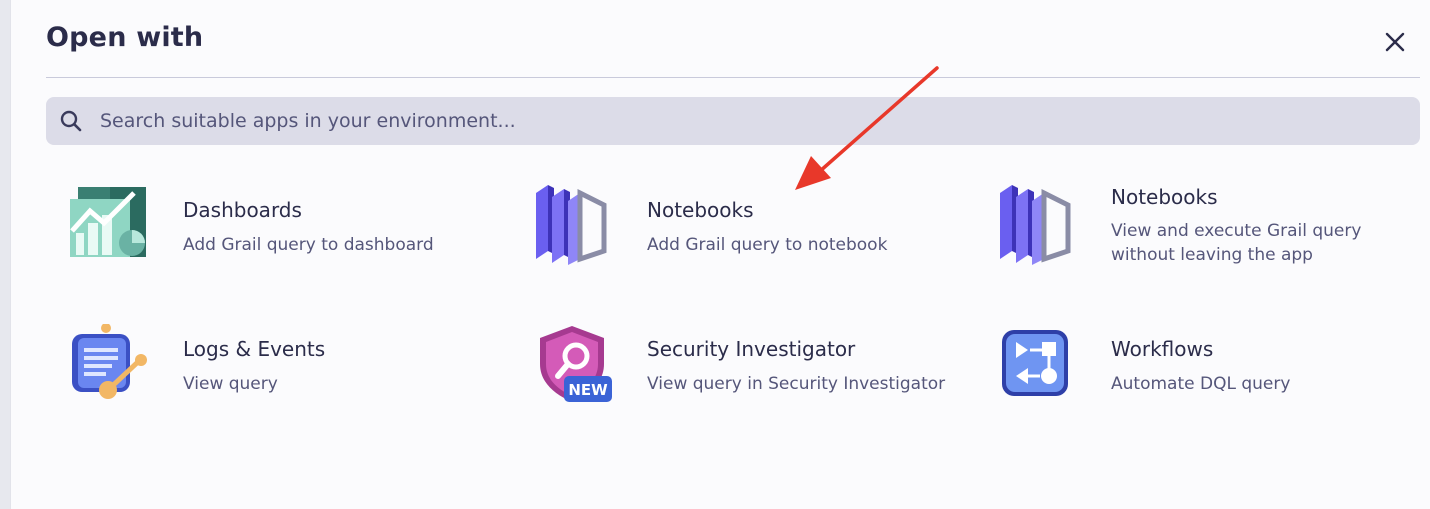 This screenshot has height=509, width=1430. What do you see at coordinates (1035, 363) in the screenshot?
I see `workflows-icon` at bounding box center [1035, 363].